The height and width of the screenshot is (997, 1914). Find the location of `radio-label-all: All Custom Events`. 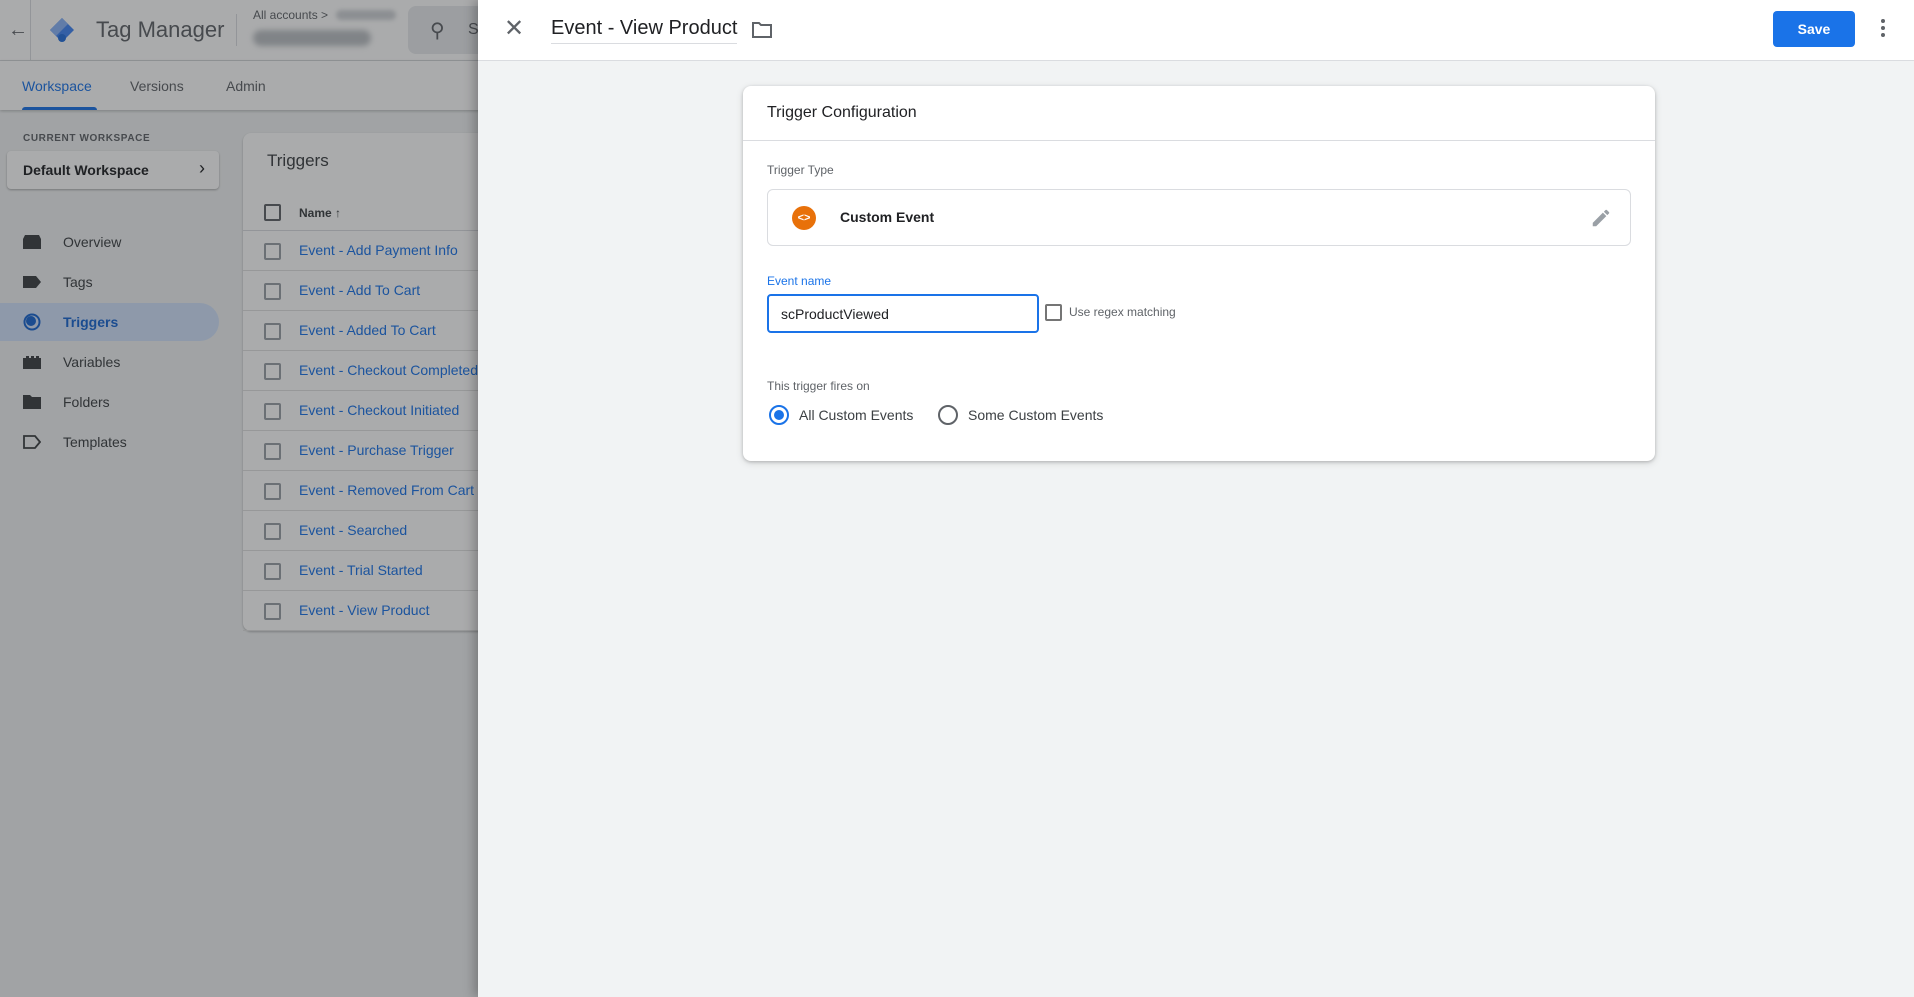

radio-label-all: All Custom Events is located at coordinates (856, 415).